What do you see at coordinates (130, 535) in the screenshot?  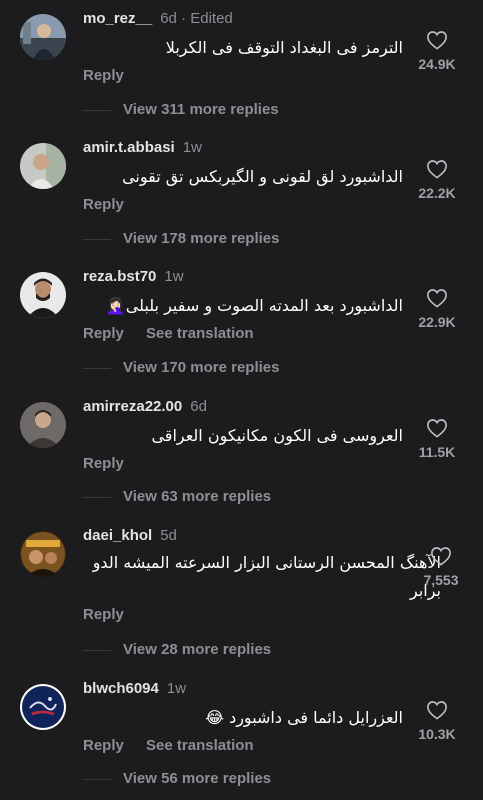 I see `comment-username: daei_khol 5d` at bounding box center [130, 535].